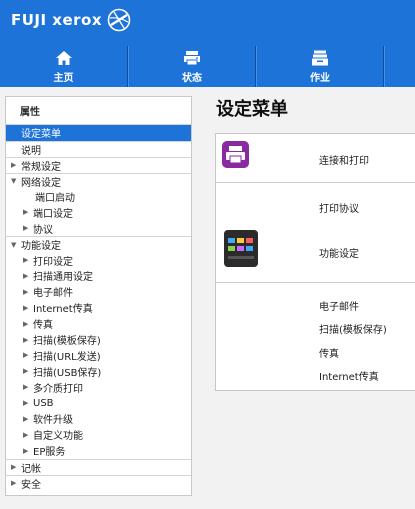 This screenshot has height=509, width=415. Describe the element at coordinates (31, 469) in the screenshot. I see `sidebar-item-label: 记帐` at that location.